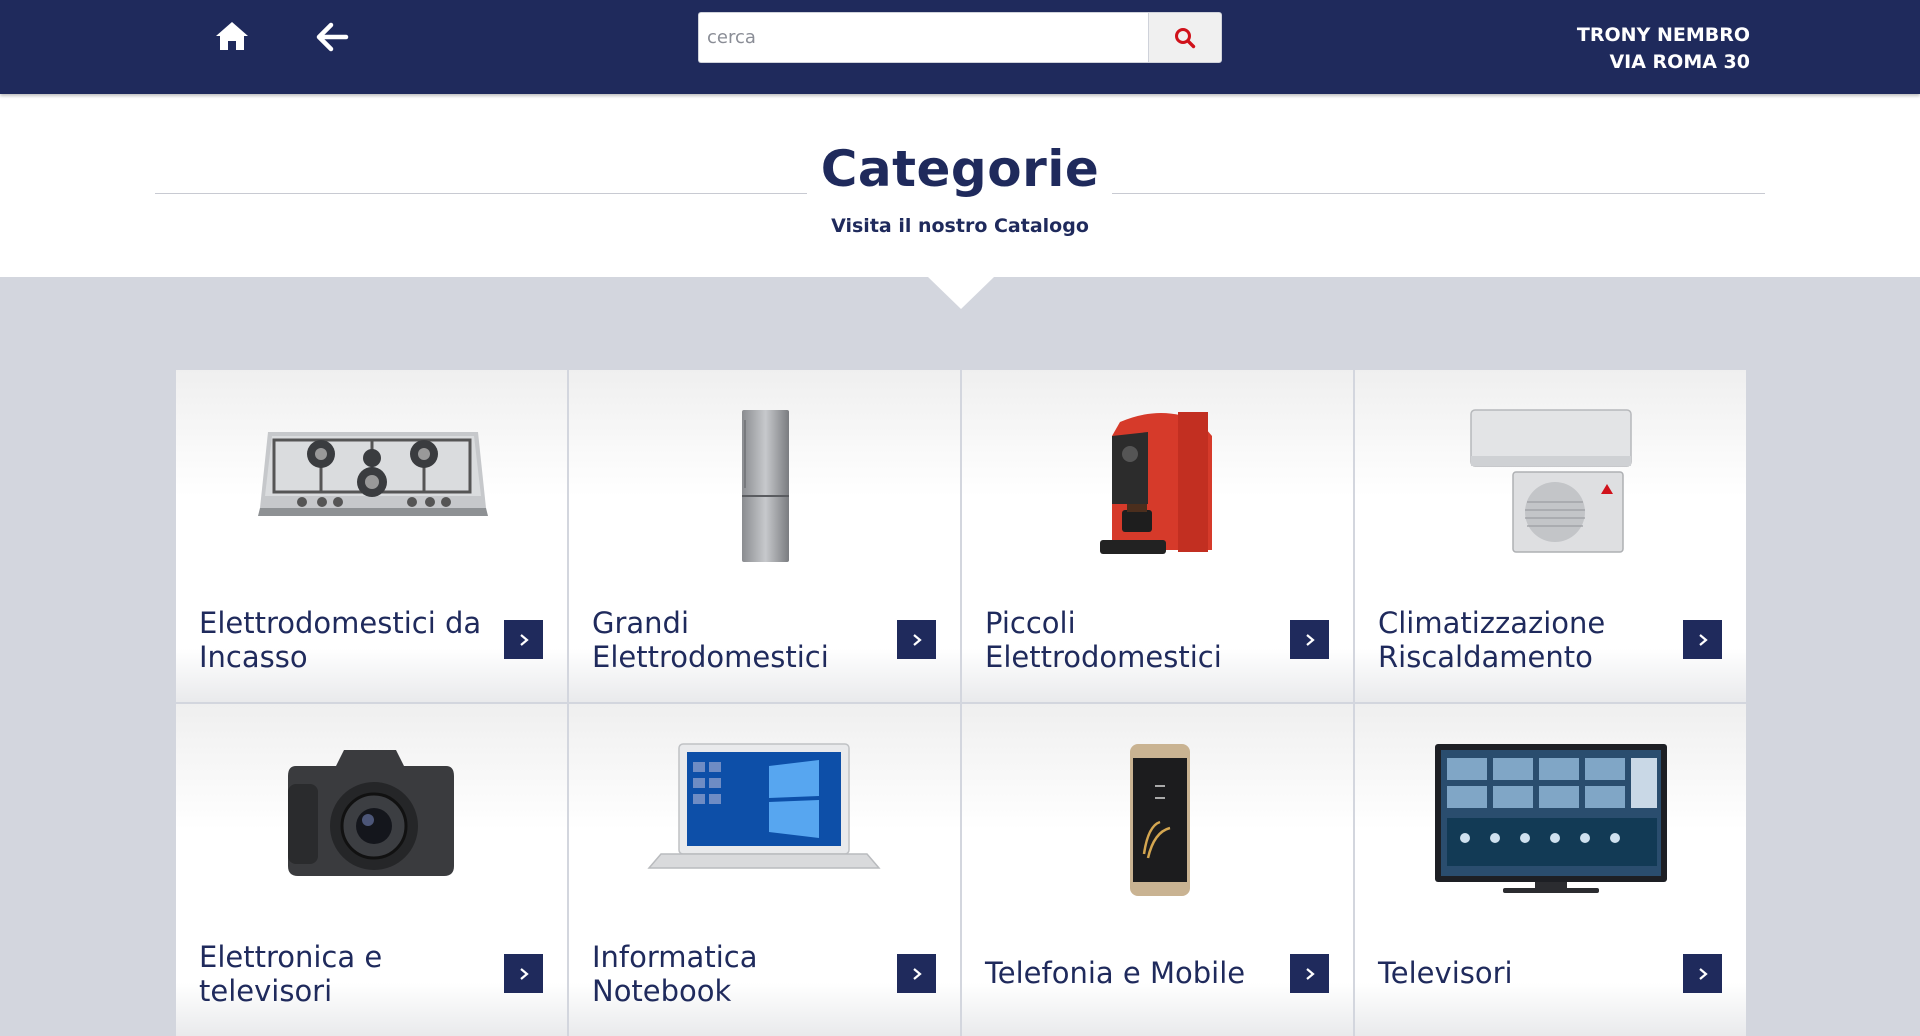 The image size is (1920, 1036). What do you see at coordinates (1445, 973) in the screenshot?
I see `category-label: Televisori` at bounding box center [1445, 973].